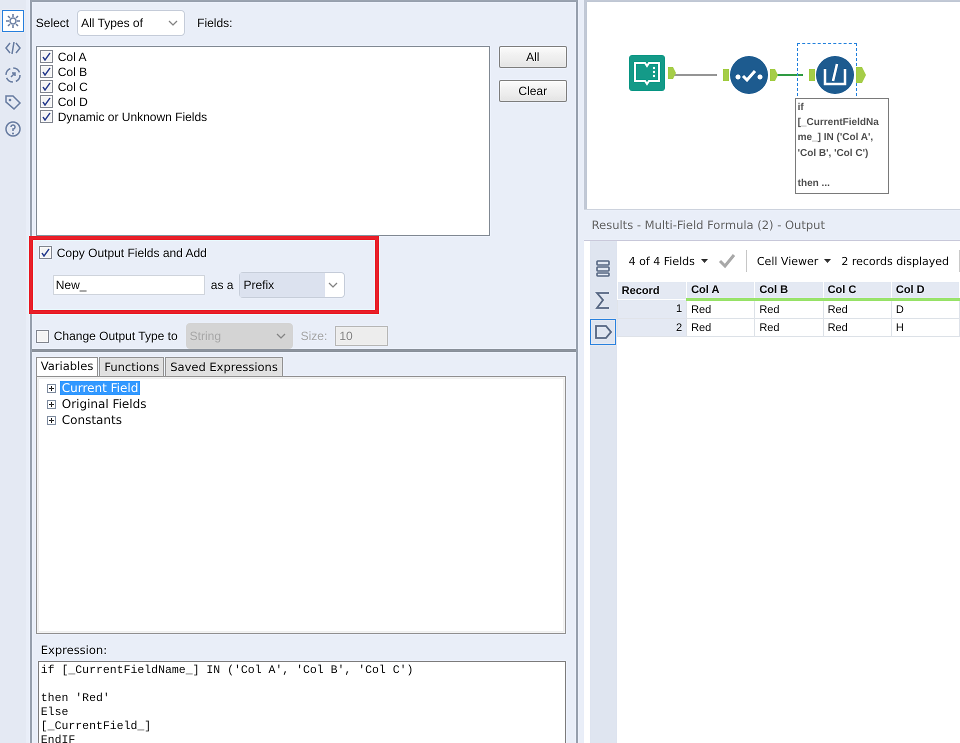 The width and height of the screenshot is (960, 743). Describe the element at coordinates (222, 285) in the screenshot. I see `as-label: as a` at that location.